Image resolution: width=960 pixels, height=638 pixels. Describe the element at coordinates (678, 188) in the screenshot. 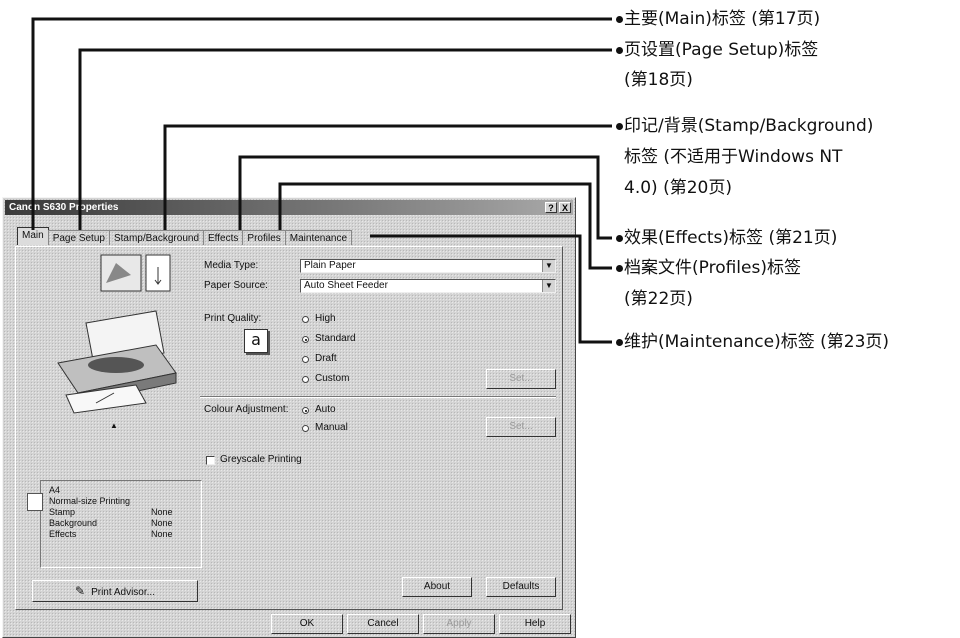

I see `callout-stamp-background-line3: 4.0) (第20页)` at that location.